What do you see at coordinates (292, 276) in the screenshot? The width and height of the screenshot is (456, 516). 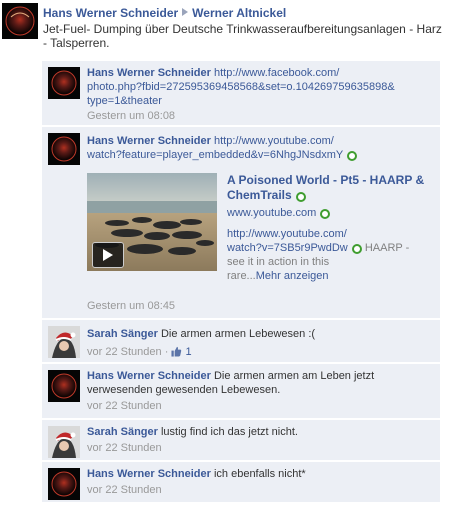 I see `show-more-link: Mehr anzeigen` at bounding box center [292, 276].